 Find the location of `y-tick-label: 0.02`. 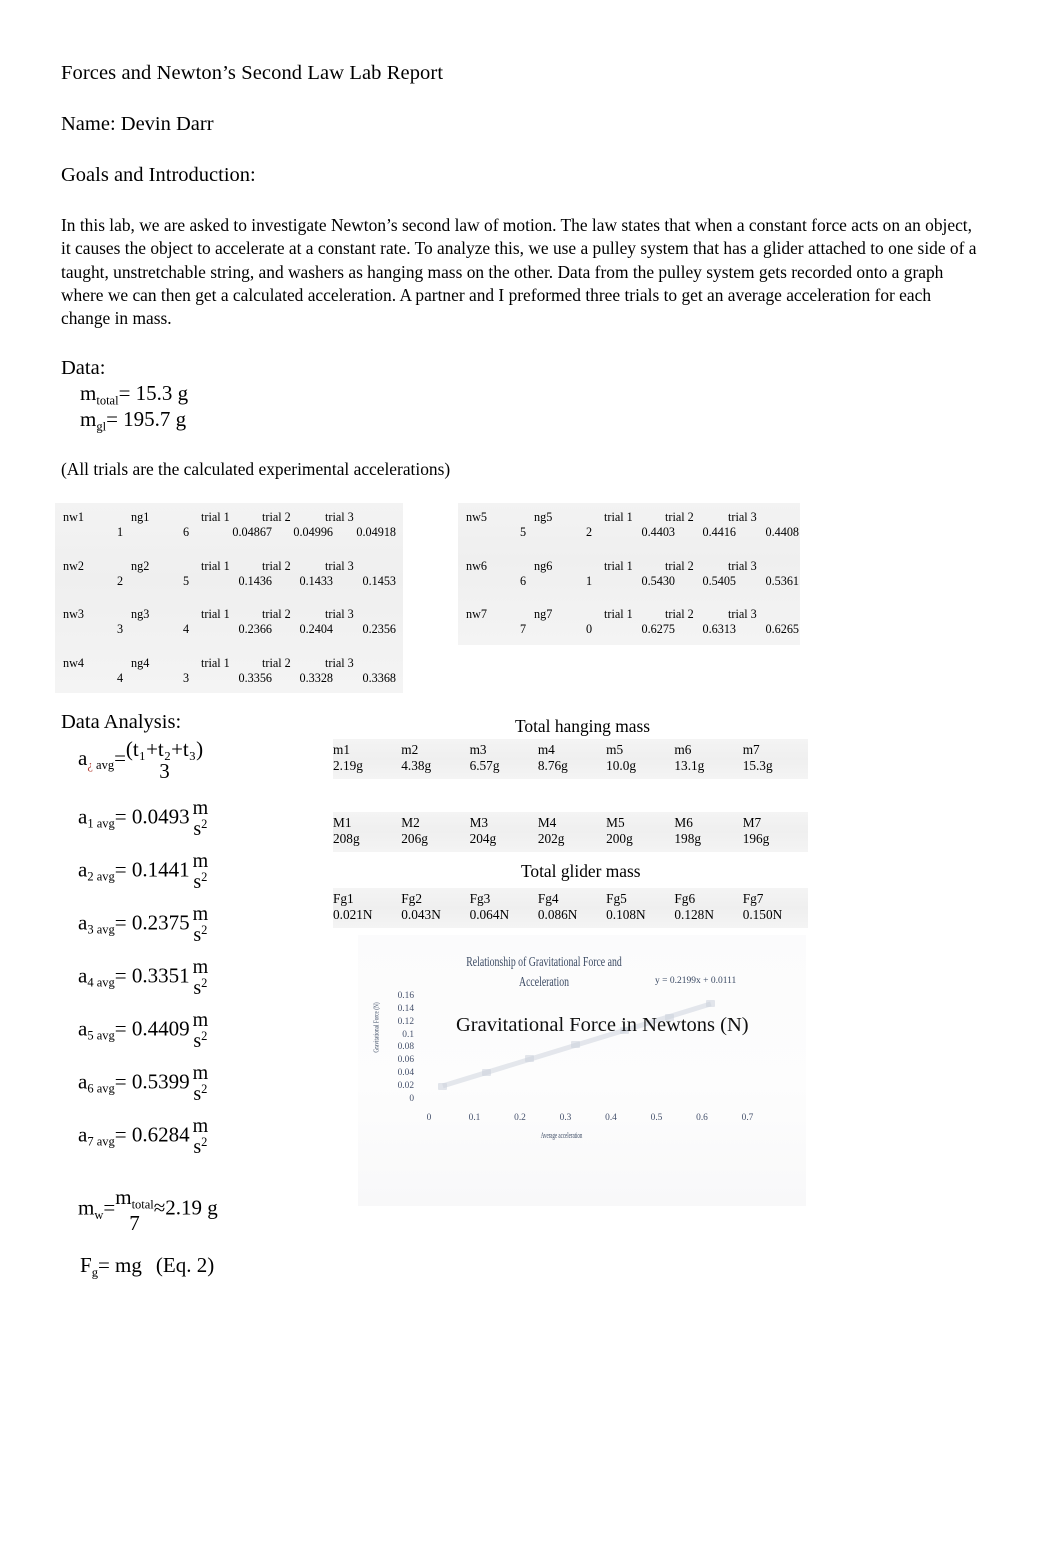

y-tick-label: 0.02 is located at coordinates (405, 1085).